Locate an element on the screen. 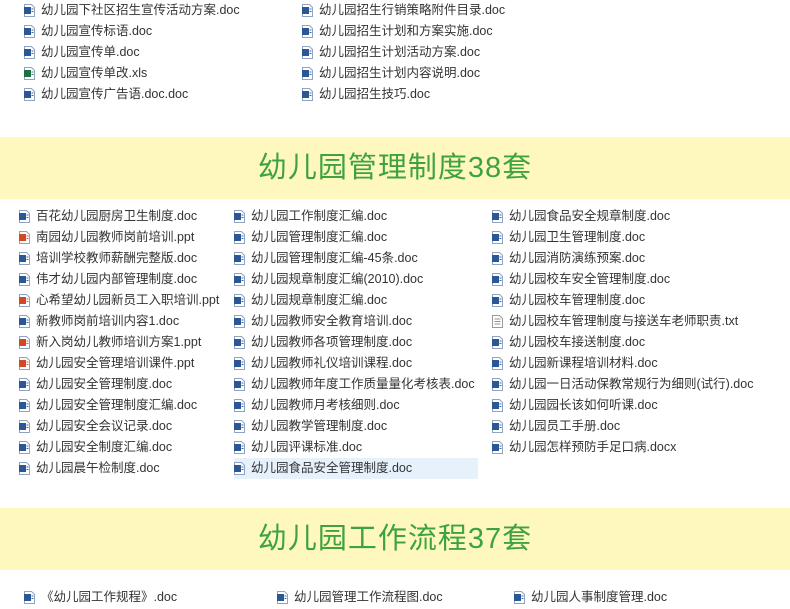 The image size is (790, 609). file-item: 幼儿园食品安全规章制度.doc is located at coordinates (581, 216).